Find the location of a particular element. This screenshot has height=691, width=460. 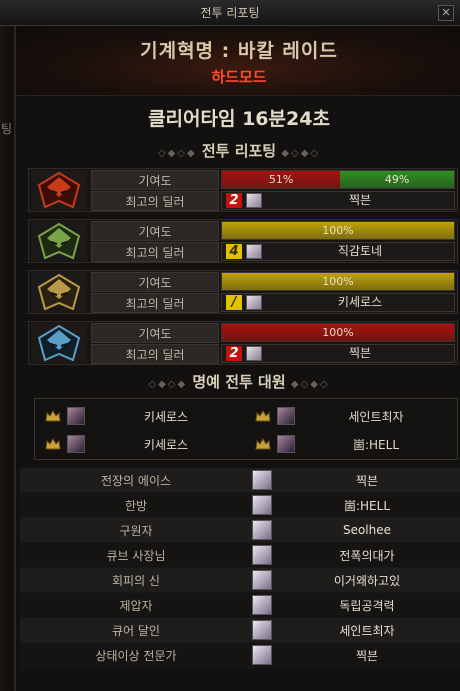

window-title: 전투 리포팅 is located at coordinates (230, 13).